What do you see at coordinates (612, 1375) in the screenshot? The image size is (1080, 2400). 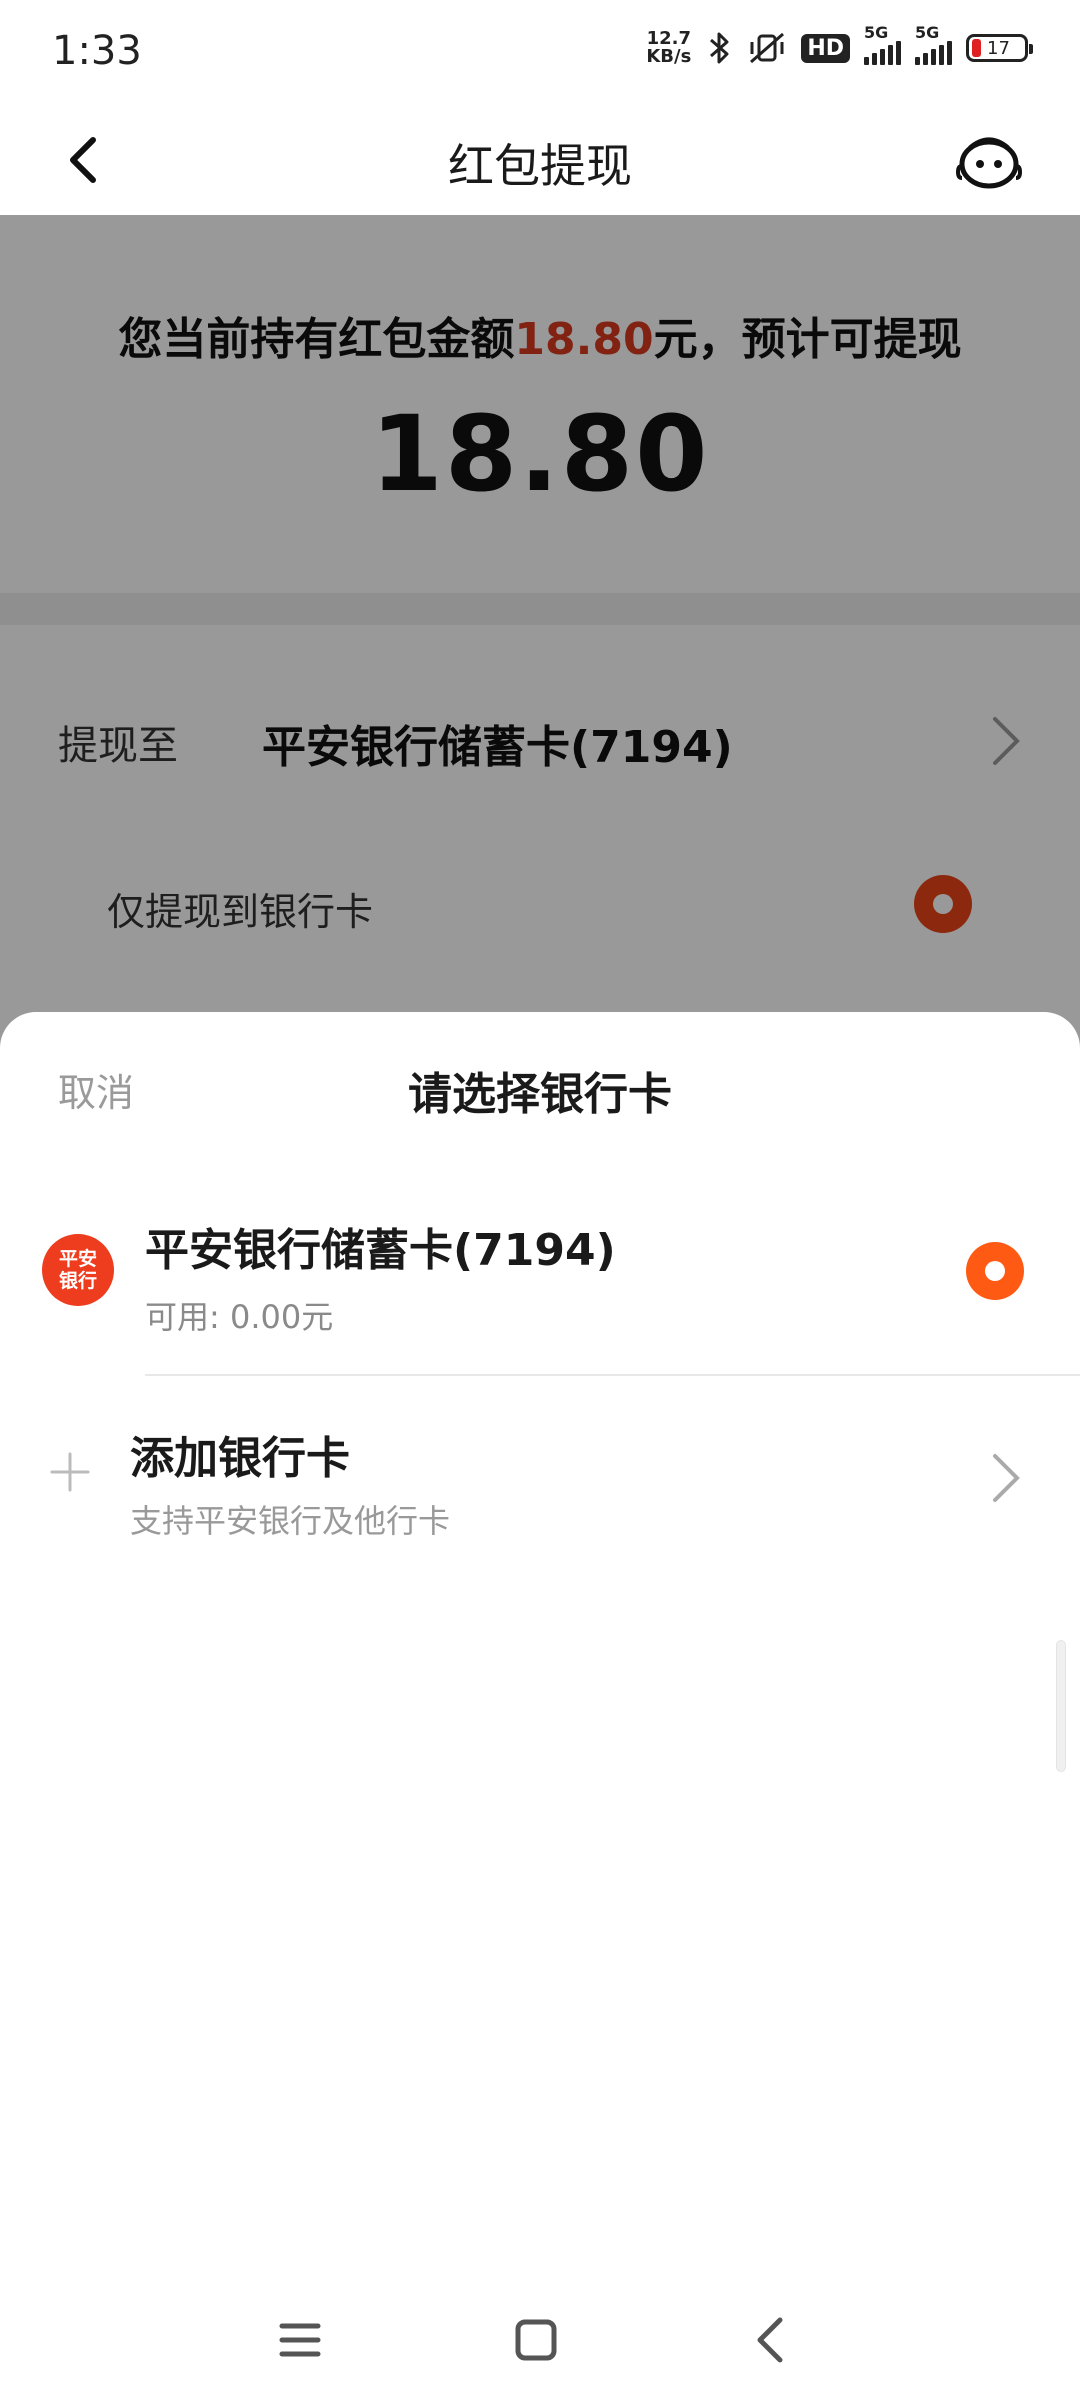 I see `list-divider` at bounding box center [612, 1375].